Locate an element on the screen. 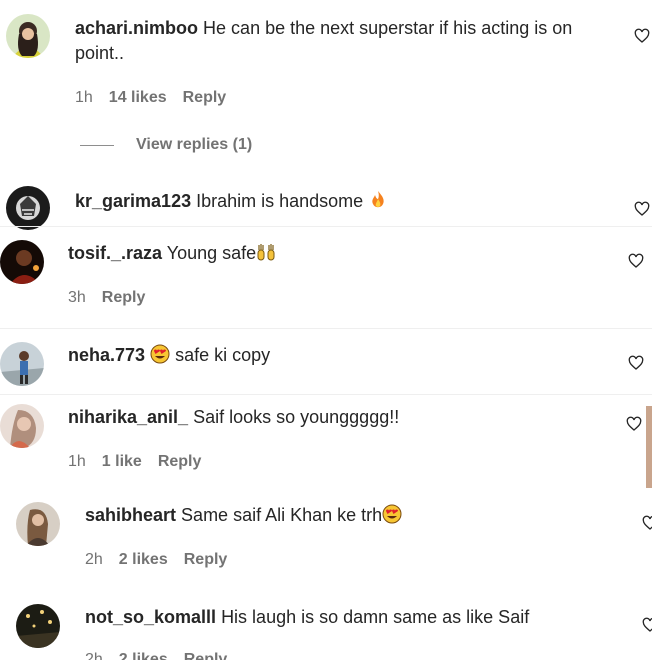 Image resolution: width=652 pixels, height=660 pixels. fire-emoji is located at coordinates (378, 200).